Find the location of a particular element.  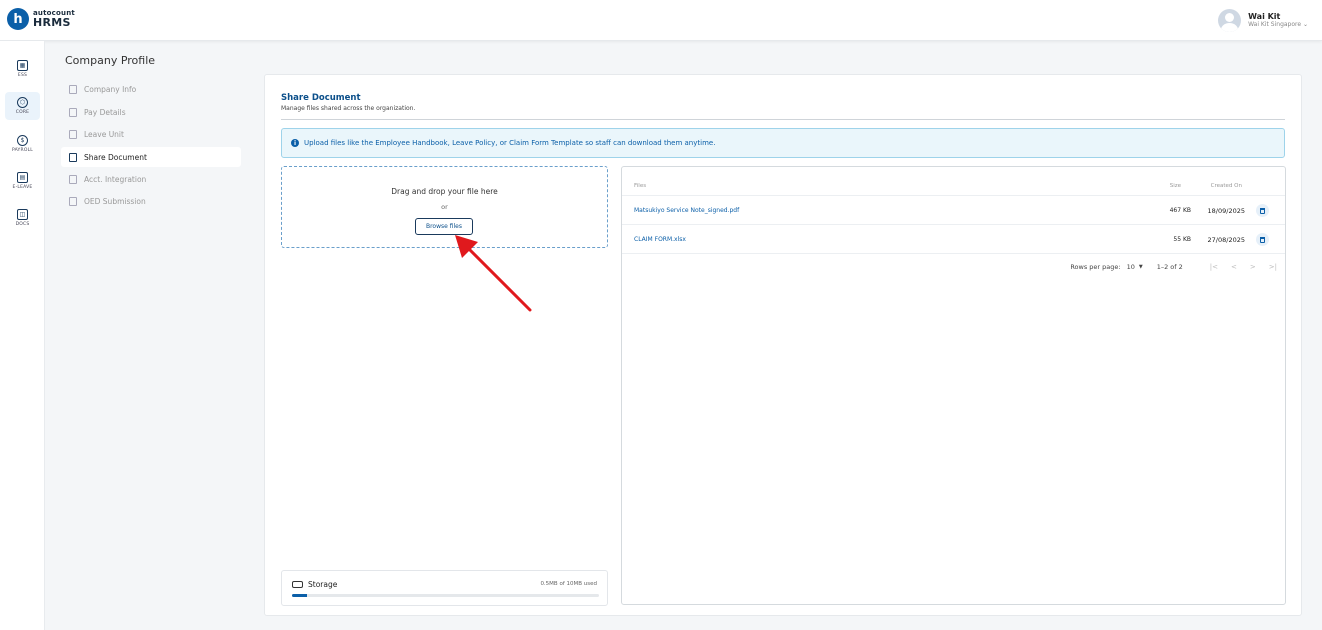

annotation-arrow-icon is located at coordinates (493, 273).